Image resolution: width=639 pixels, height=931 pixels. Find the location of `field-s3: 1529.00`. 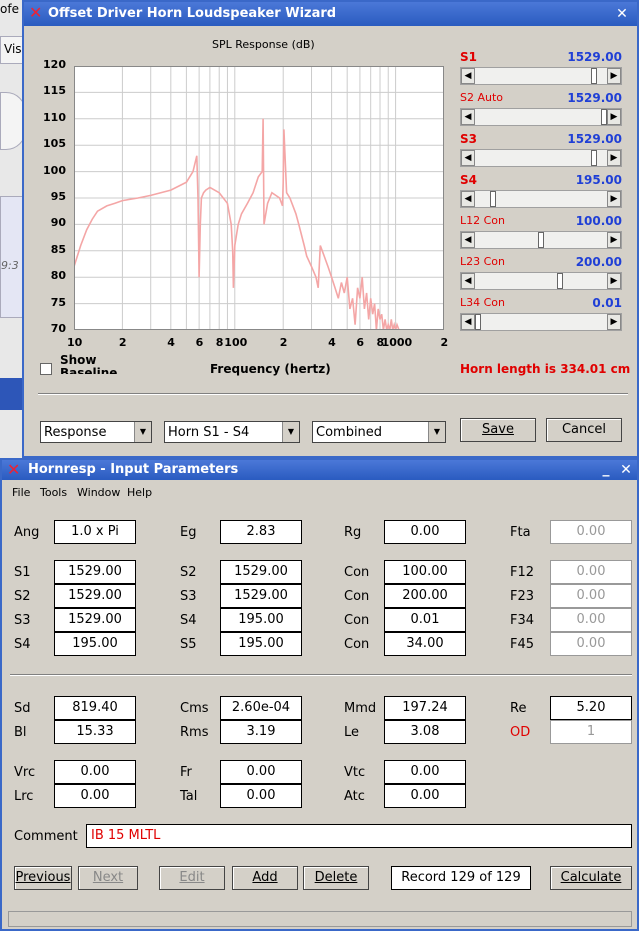

field-s3: 1529.00 is located at coordinates (261, 596).